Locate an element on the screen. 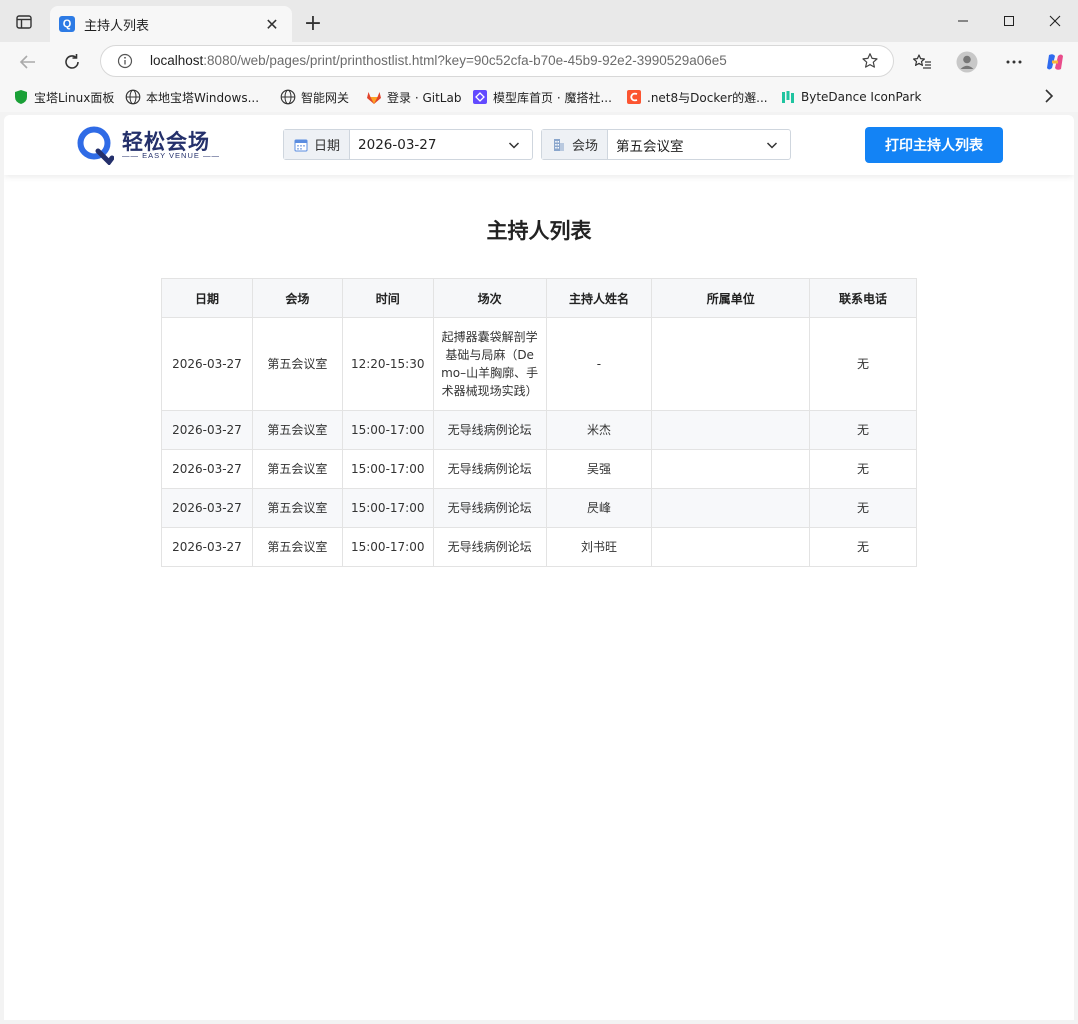 This screenshot has height=1024, width=1078. window-maximize-button is located at coordinates (1009, 21).